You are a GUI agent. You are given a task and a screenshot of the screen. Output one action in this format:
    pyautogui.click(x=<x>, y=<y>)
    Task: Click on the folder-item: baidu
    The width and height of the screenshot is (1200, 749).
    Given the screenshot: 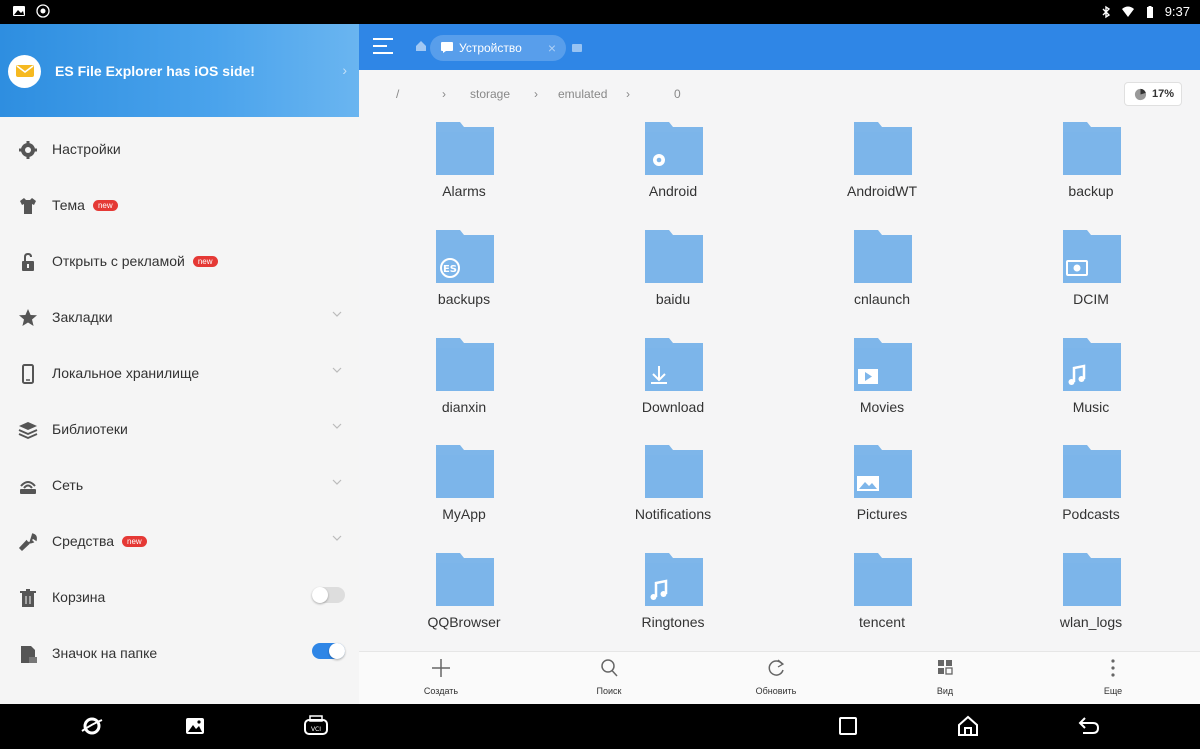 What is the action you would take?
    pyautogui.click(x=673, y=278)
    